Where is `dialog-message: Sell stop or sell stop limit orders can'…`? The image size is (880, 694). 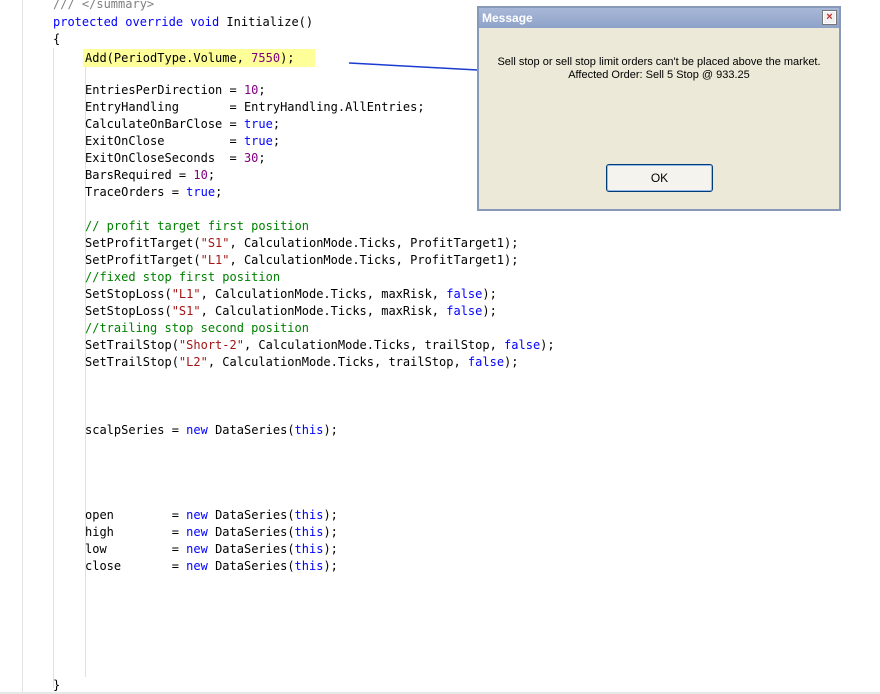 dialog-message: Sell stop or sell stop limit orders can'… is located at coordinates (659, 69).